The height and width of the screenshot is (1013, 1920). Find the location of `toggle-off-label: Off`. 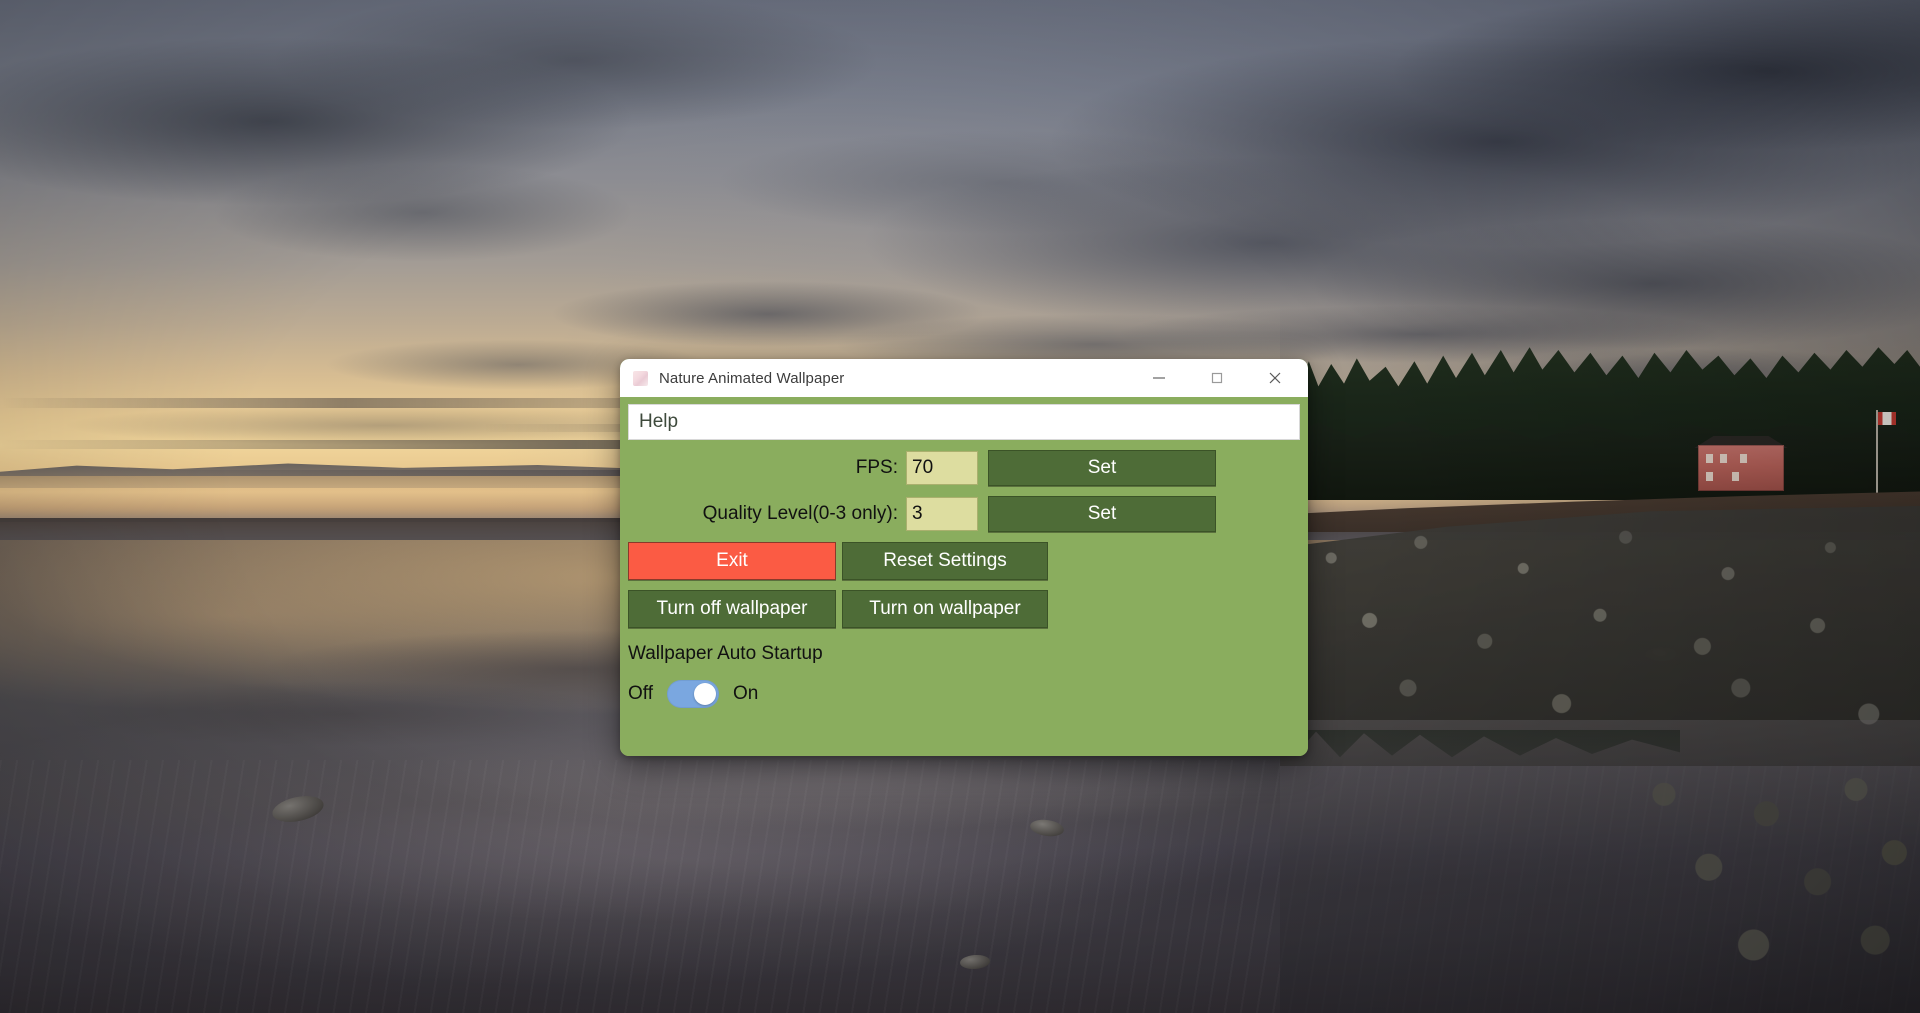

toggle-off-label: Off is located at coordinates (640, 693).